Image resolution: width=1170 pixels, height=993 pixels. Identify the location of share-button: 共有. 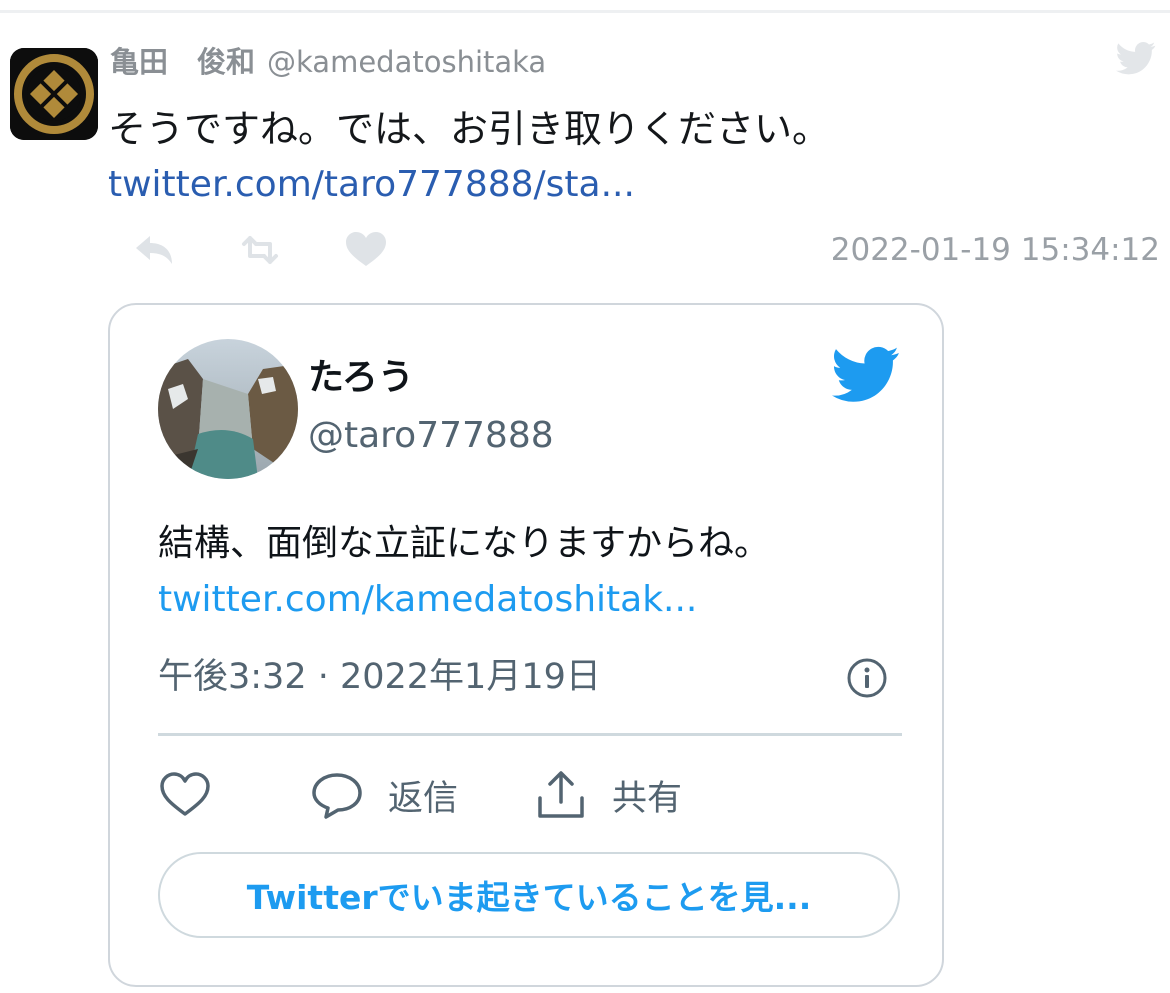
(608, 795).